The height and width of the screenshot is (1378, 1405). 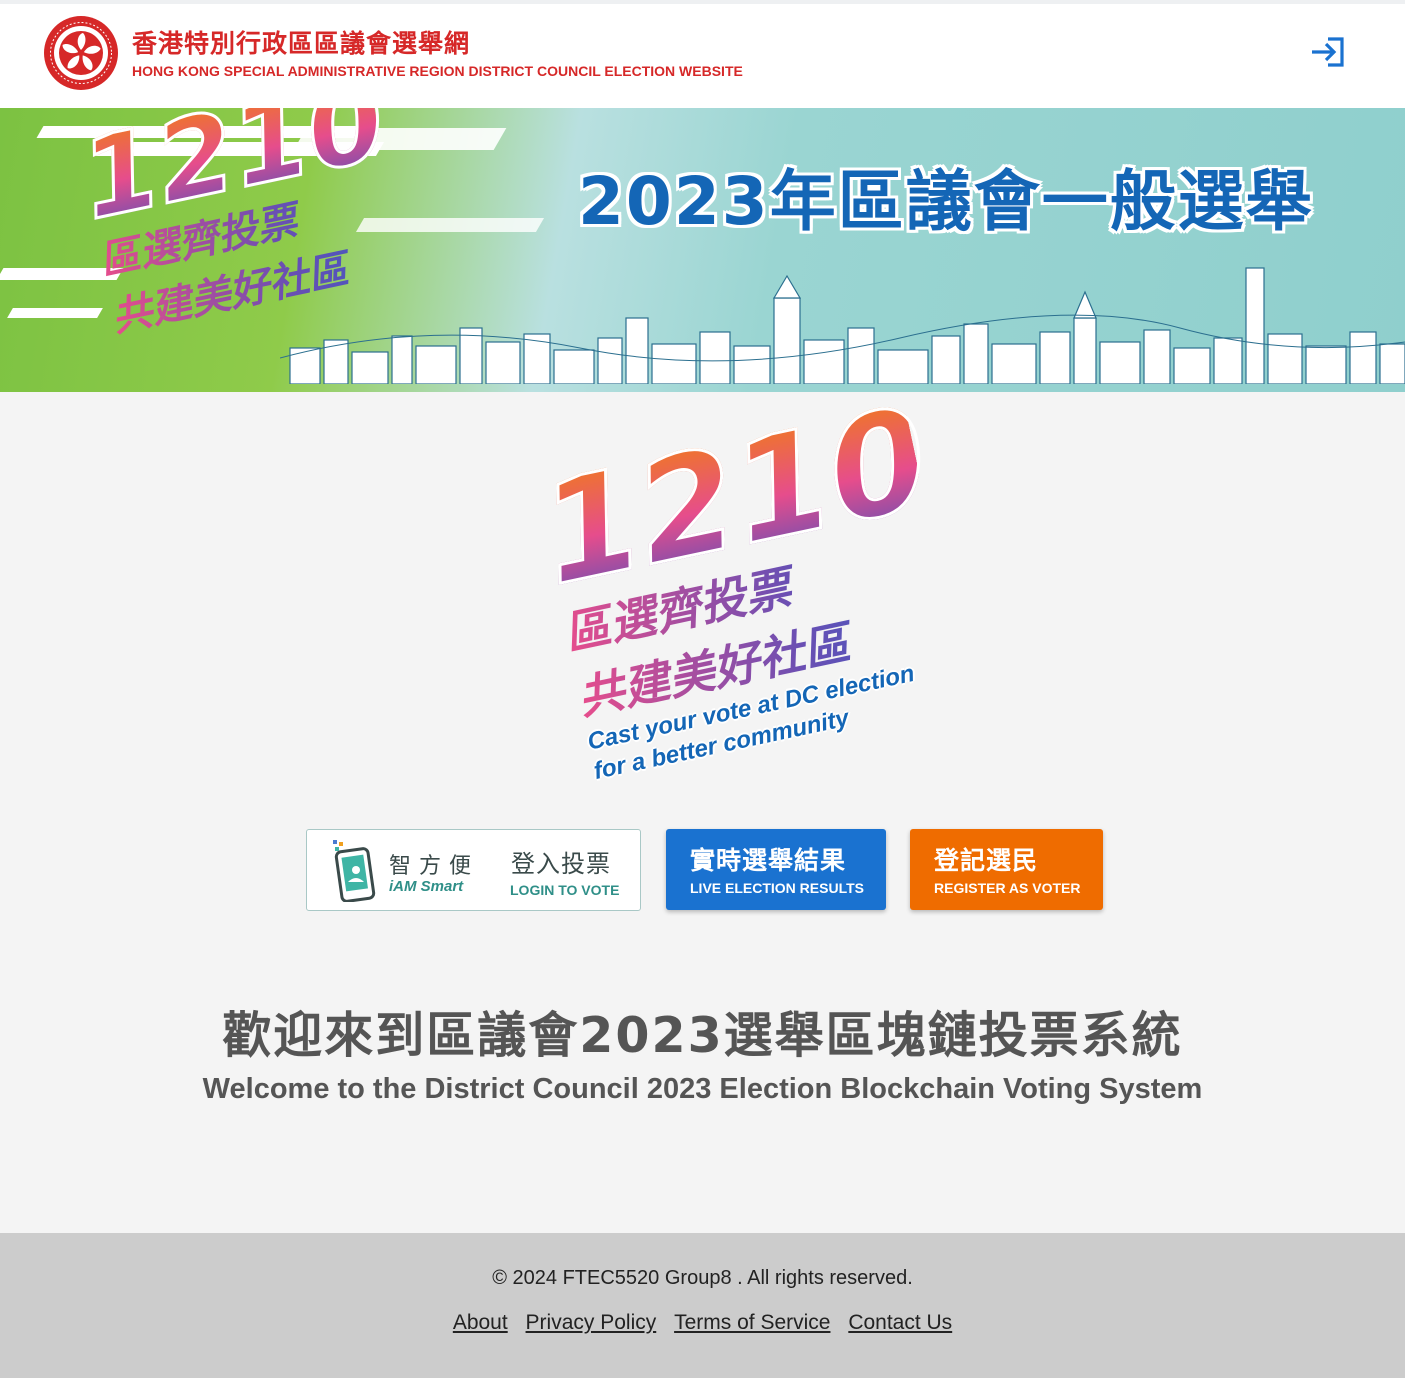 I want to click on login-icon, so click(x=1328, y=52).